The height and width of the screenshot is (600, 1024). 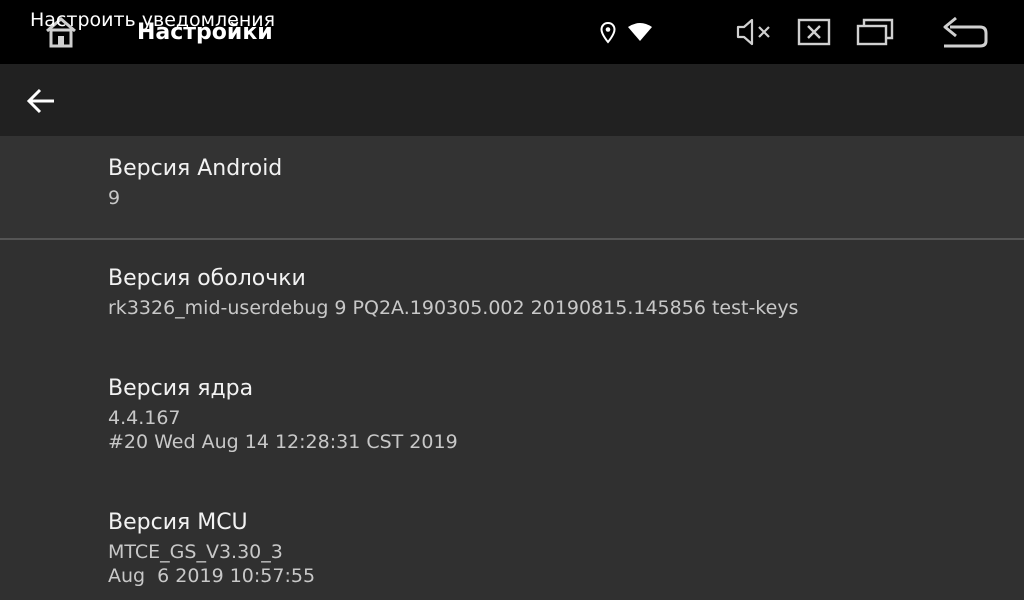 I want to click on item-value: MTCE_GS_V3.30_3, so click(x=195, y=552).